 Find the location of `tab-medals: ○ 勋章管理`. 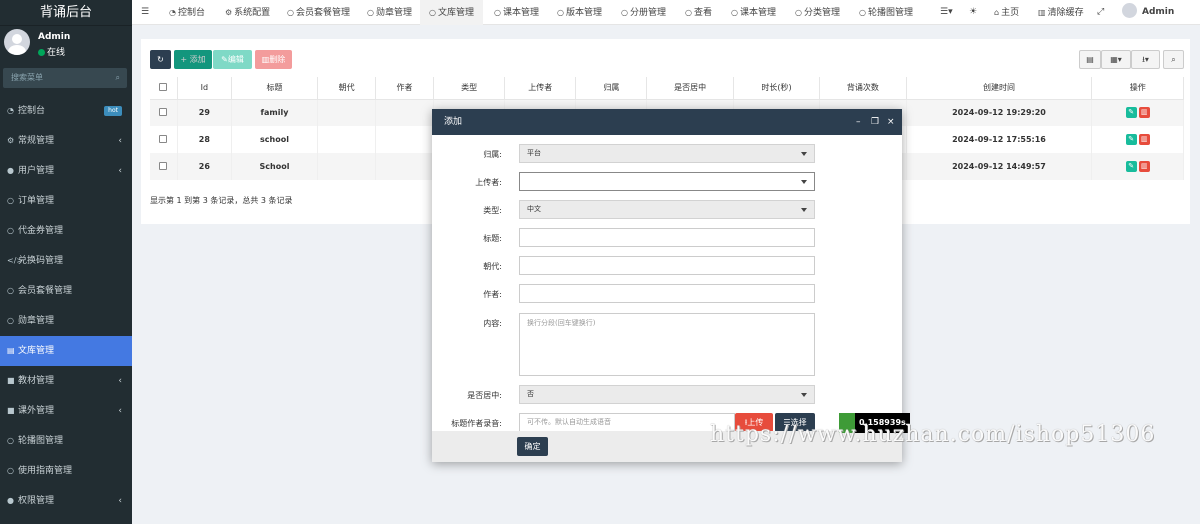

tab-medals: ○ 勋章管理 is located at coordinates (389, 12).